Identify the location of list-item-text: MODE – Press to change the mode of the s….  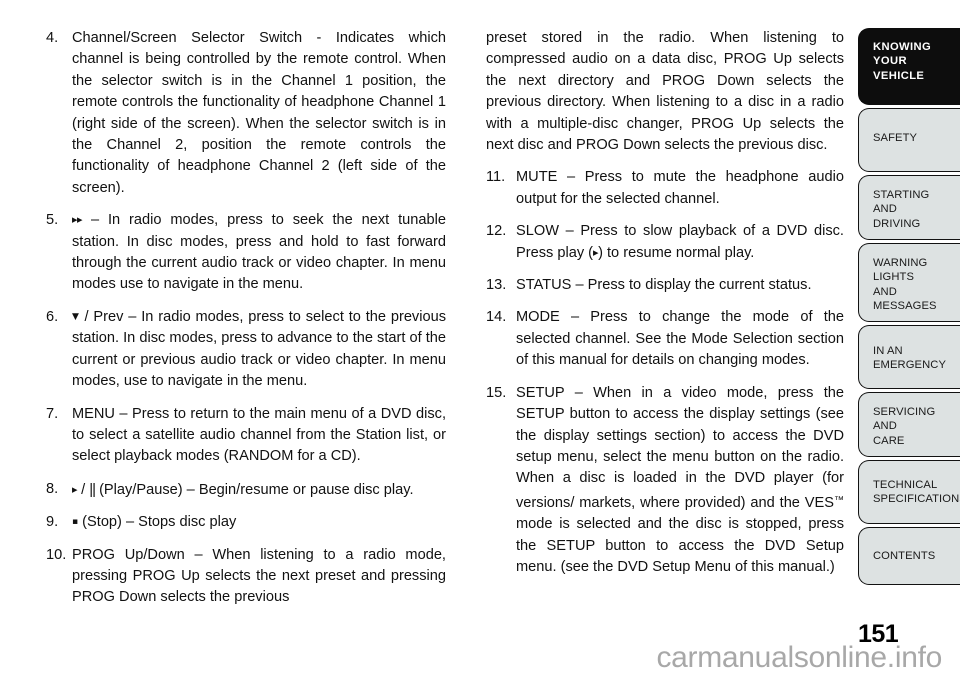
(680, 339).